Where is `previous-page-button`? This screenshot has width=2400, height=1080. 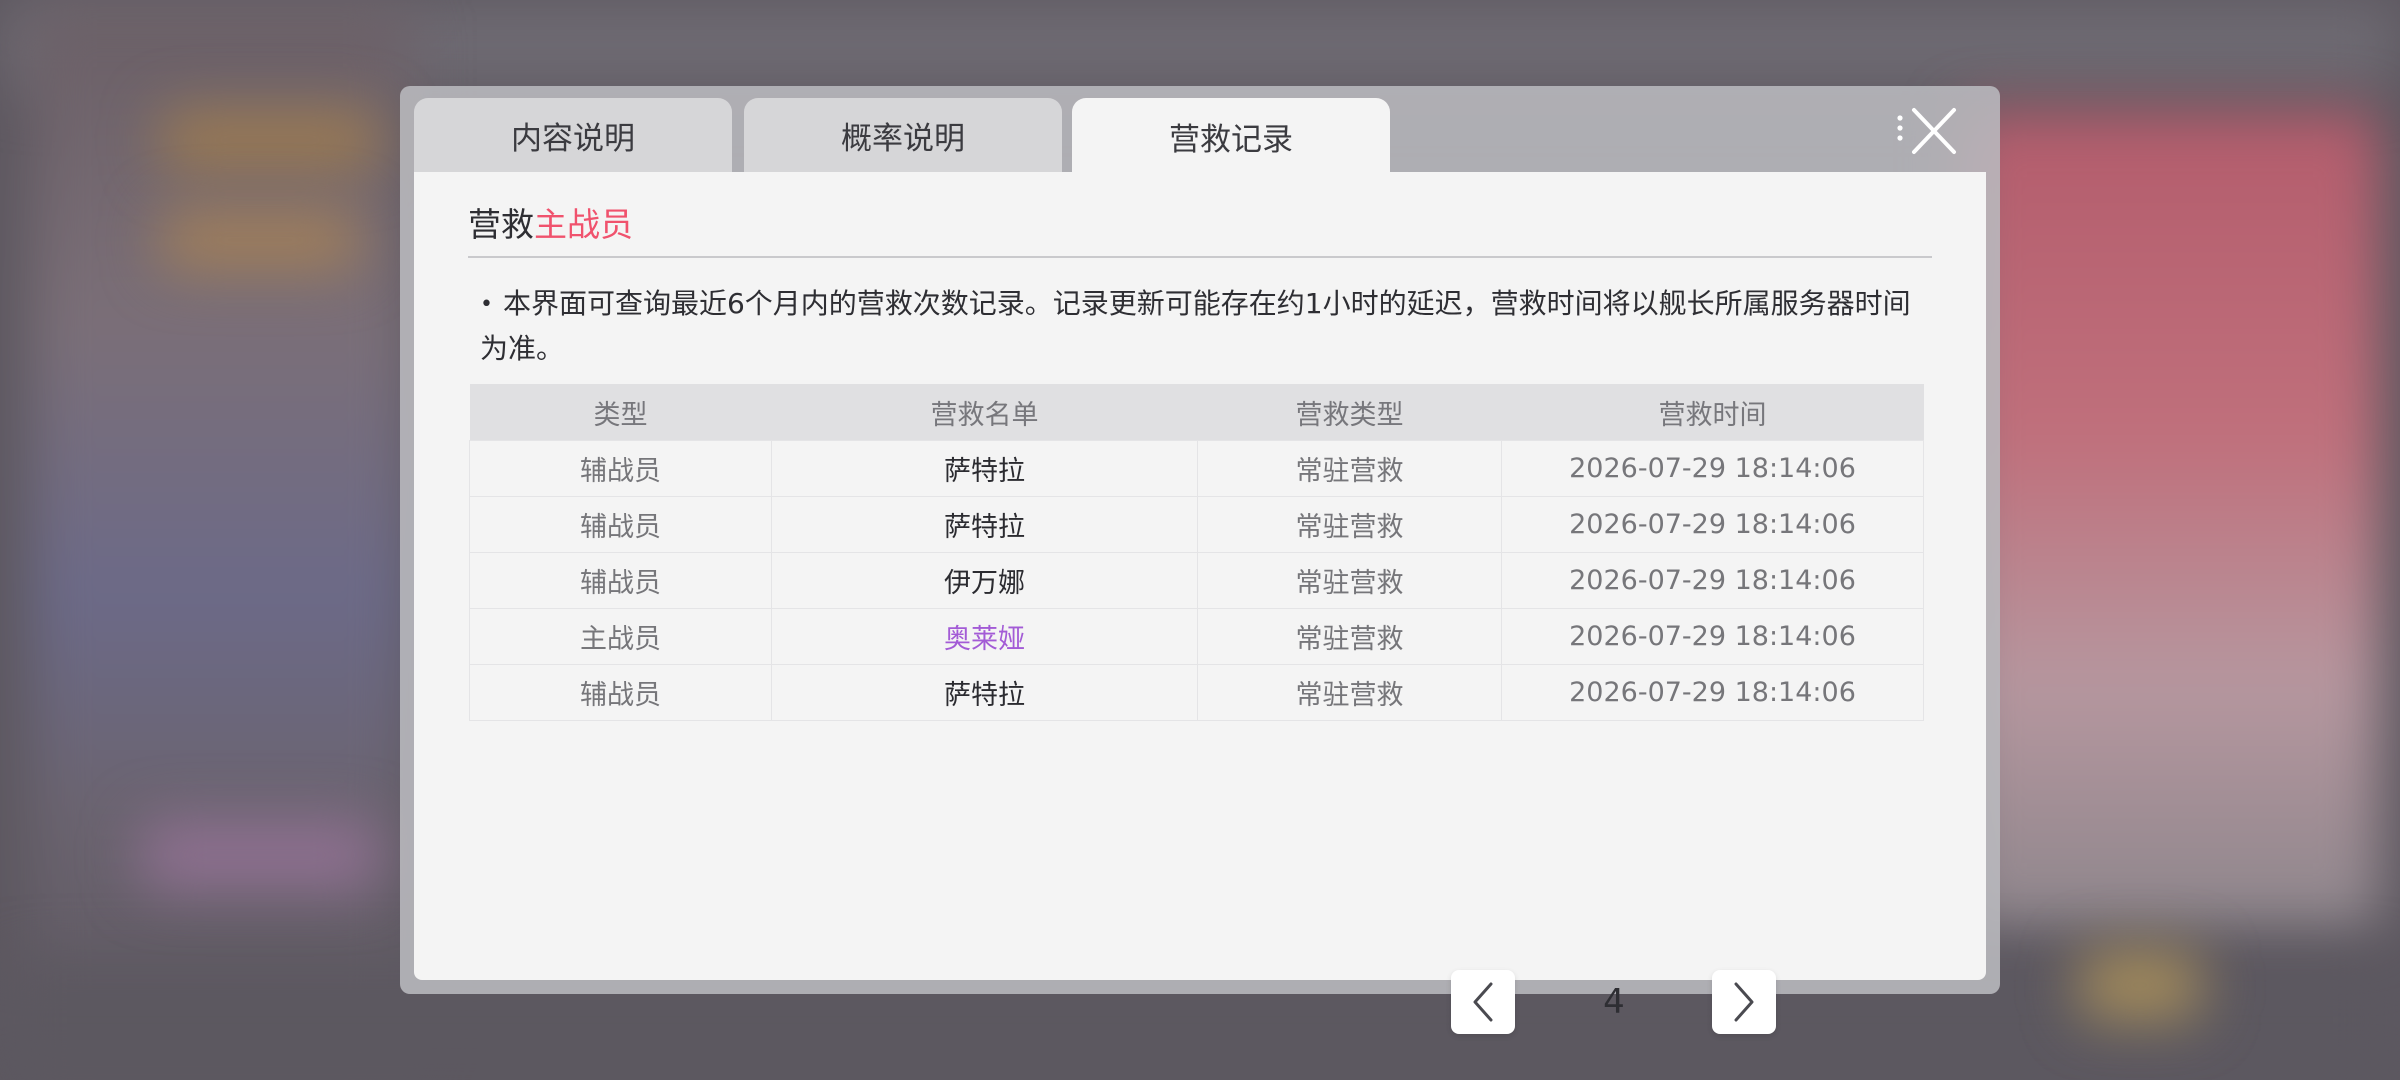 previous-page-button is located at coordinates (1483, 1002).